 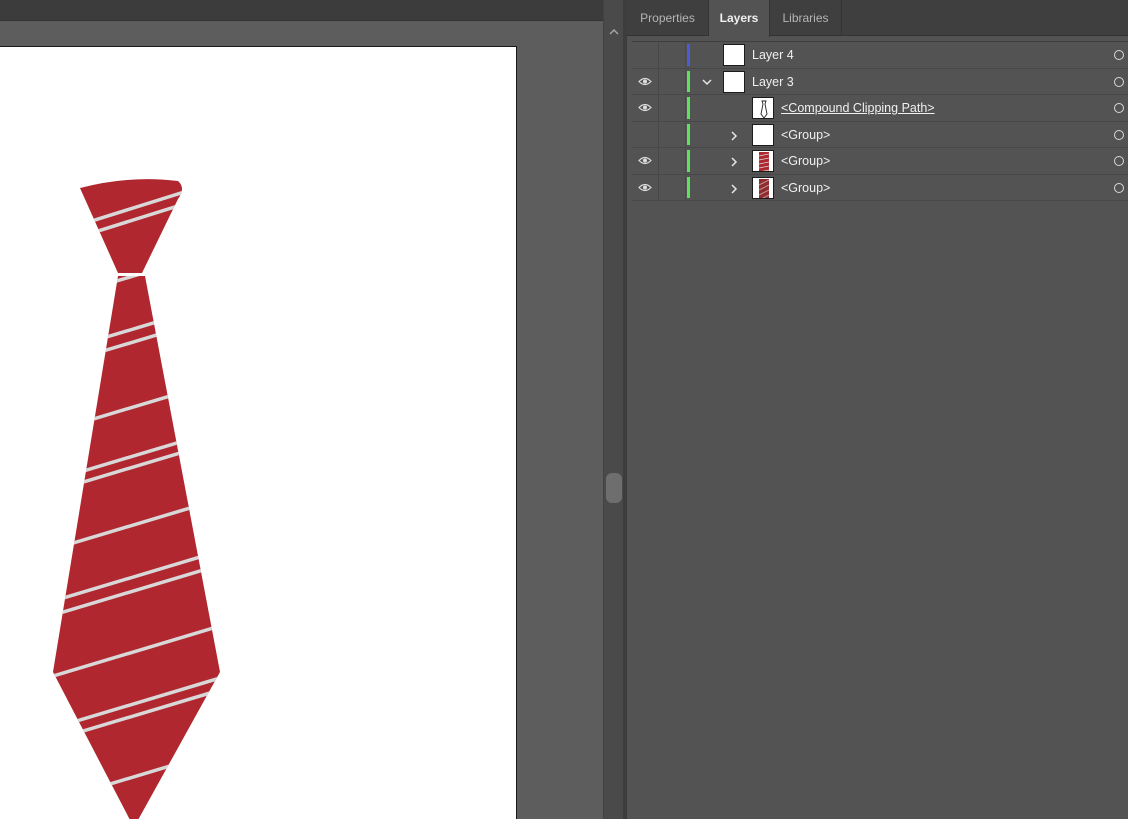 What do you see at coordinates (880, 55) in the screenshot?
I see `layer-row: Layer 4` at bounding box center [880, 55].